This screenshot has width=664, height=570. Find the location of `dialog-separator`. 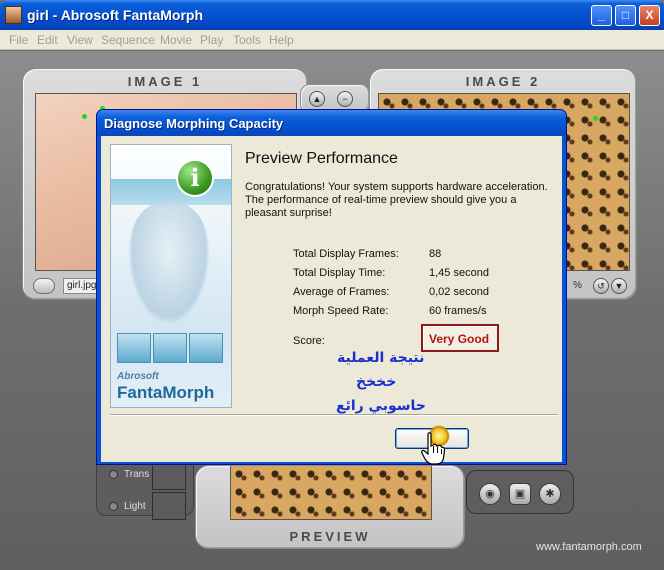

dialog-separator is located at coordinates (334, 415).